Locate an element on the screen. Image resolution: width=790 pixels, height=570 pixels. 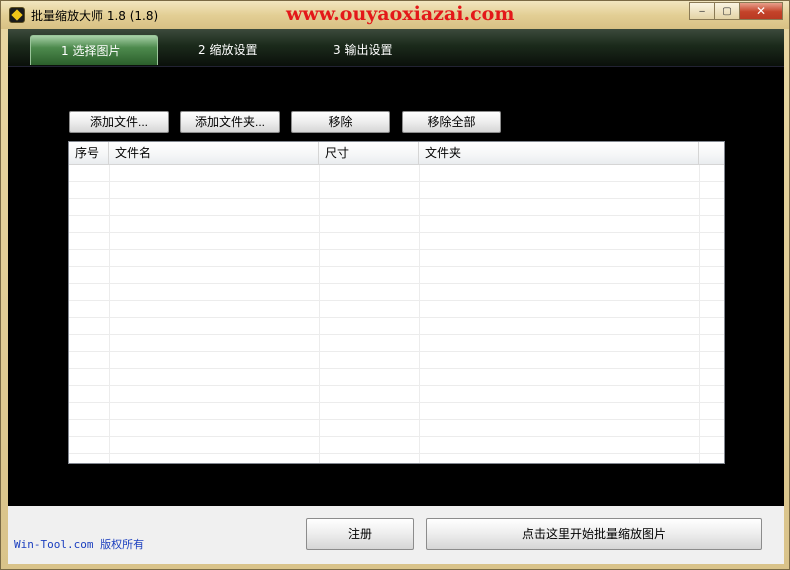
footer-panel: Win-Tool.com 版权所有 注册 点击这里开始批量缩放图片 is located at coordinates (396, 535).